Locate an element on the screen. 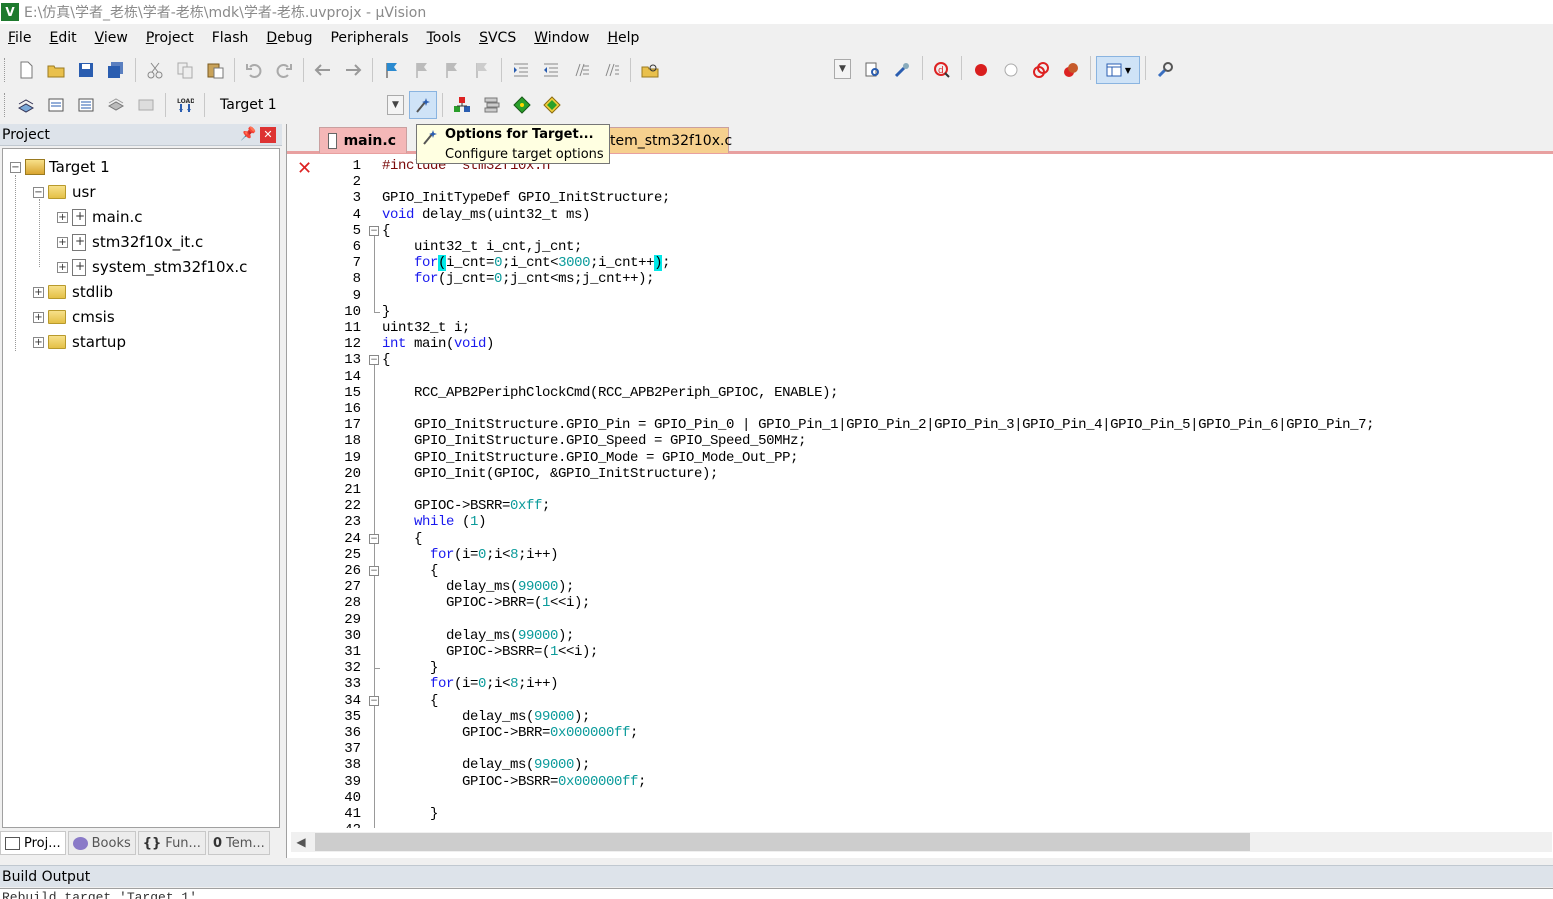 The image size is (1553, 899). uncomment-button is located at coordinates (611, 70).